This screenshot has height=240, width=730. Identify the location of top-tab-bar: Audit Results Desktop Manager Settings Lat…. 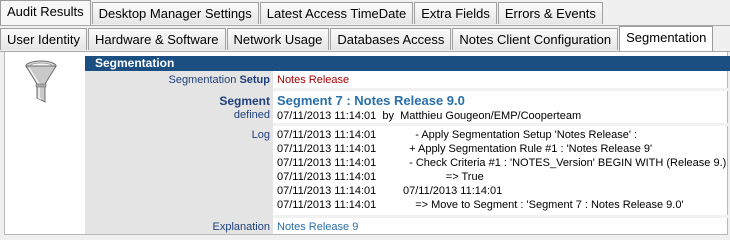
(302, 12).